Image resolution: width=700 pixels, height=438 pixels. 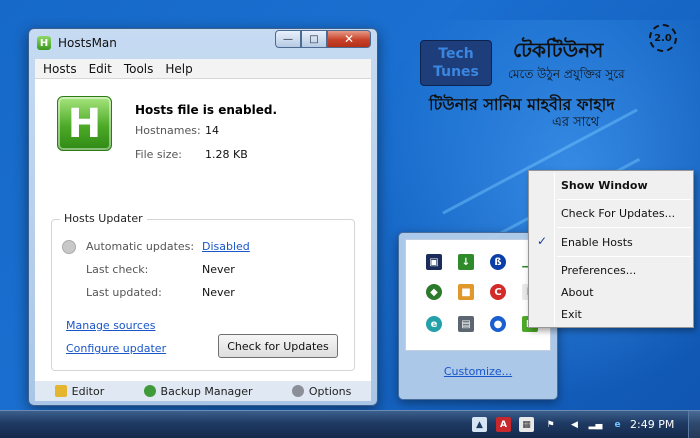 I want to click on minimize-button: —, so click(x=288, y=39).